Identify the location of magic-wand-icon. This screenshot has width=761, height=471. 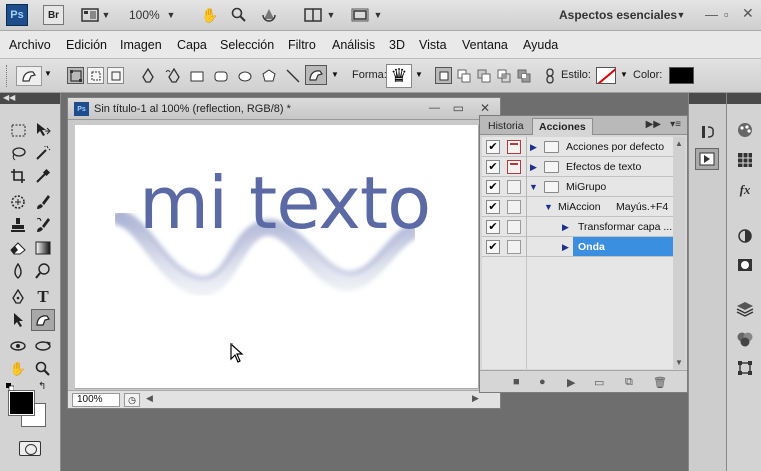
(43, 153).